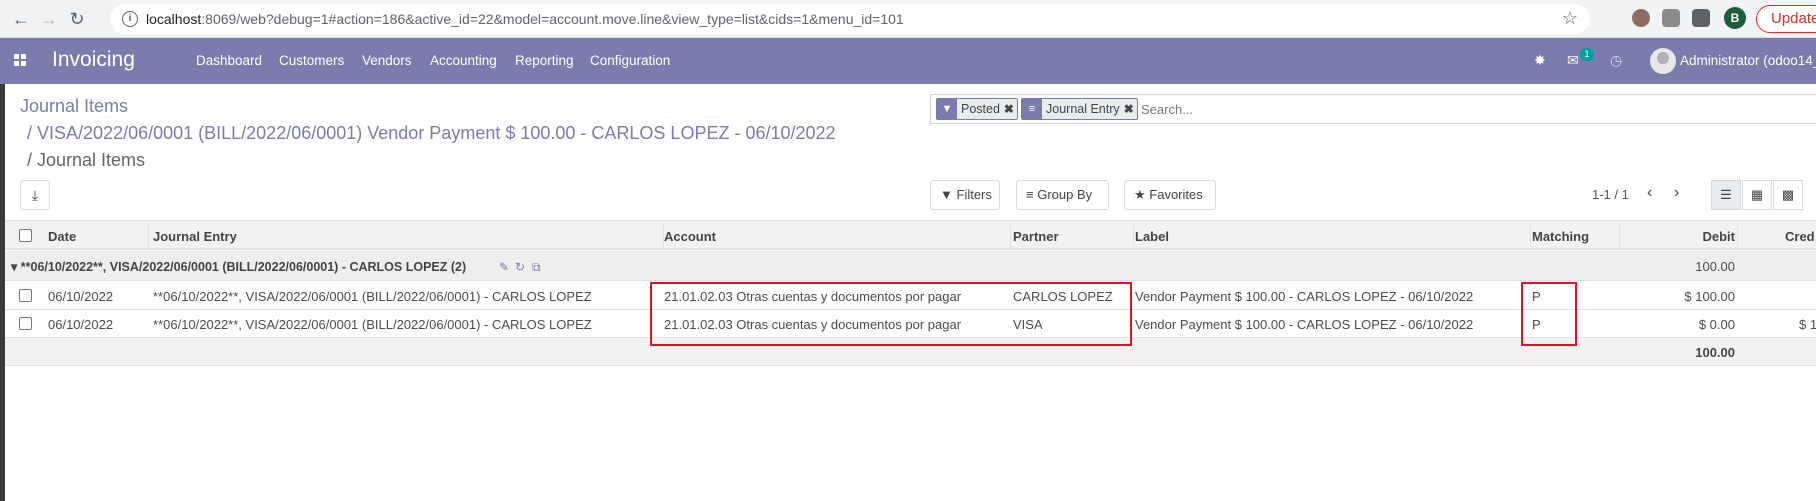  I want to click on menu-dashboard: Dashboard, so click(229, 60).